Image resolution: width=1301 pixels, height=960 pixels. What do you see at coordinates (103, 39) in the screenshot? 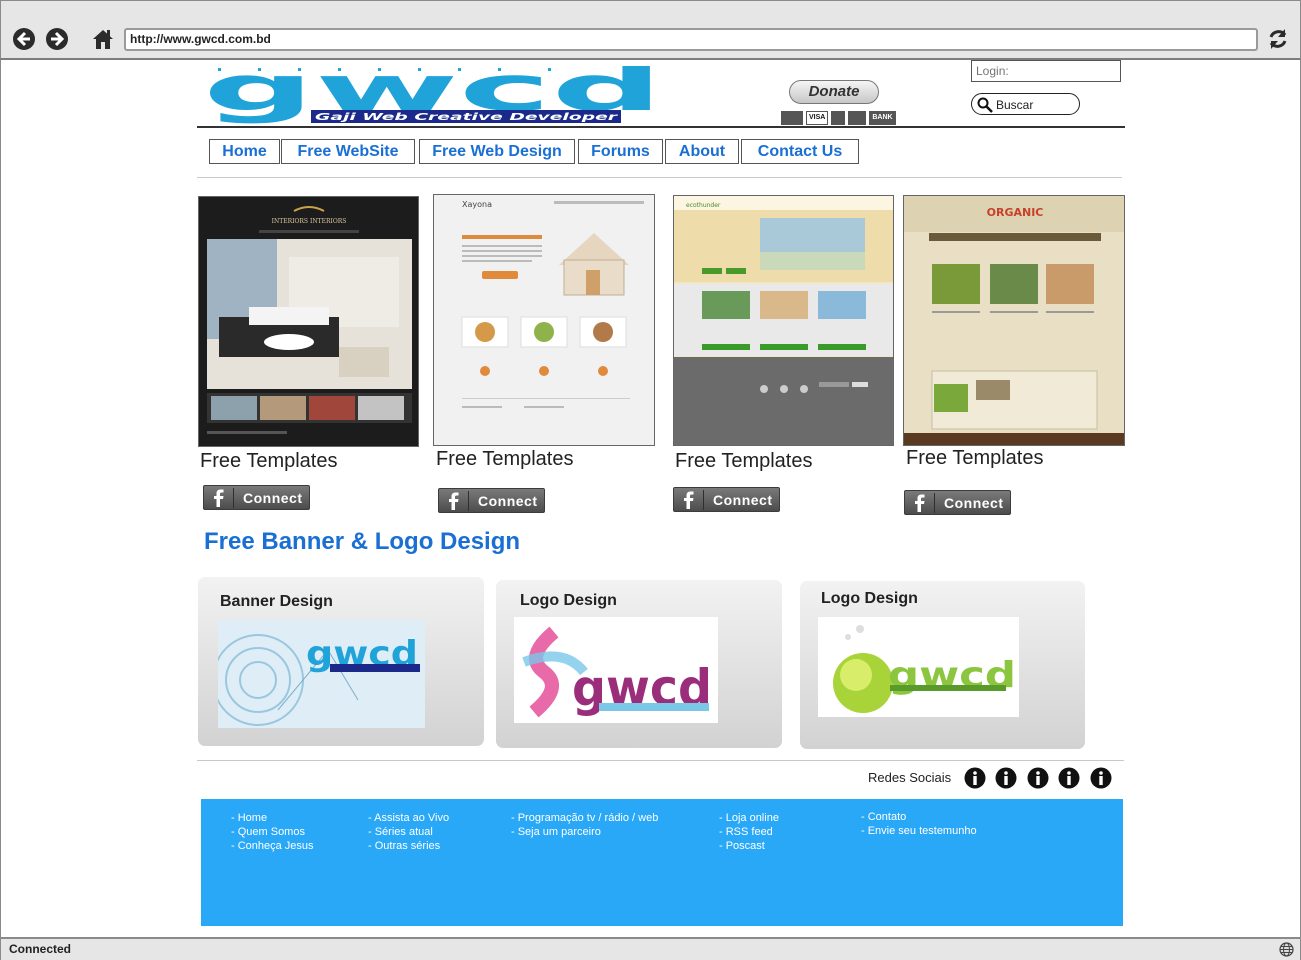
I see `home-icon` at bounding box center [103, 39].